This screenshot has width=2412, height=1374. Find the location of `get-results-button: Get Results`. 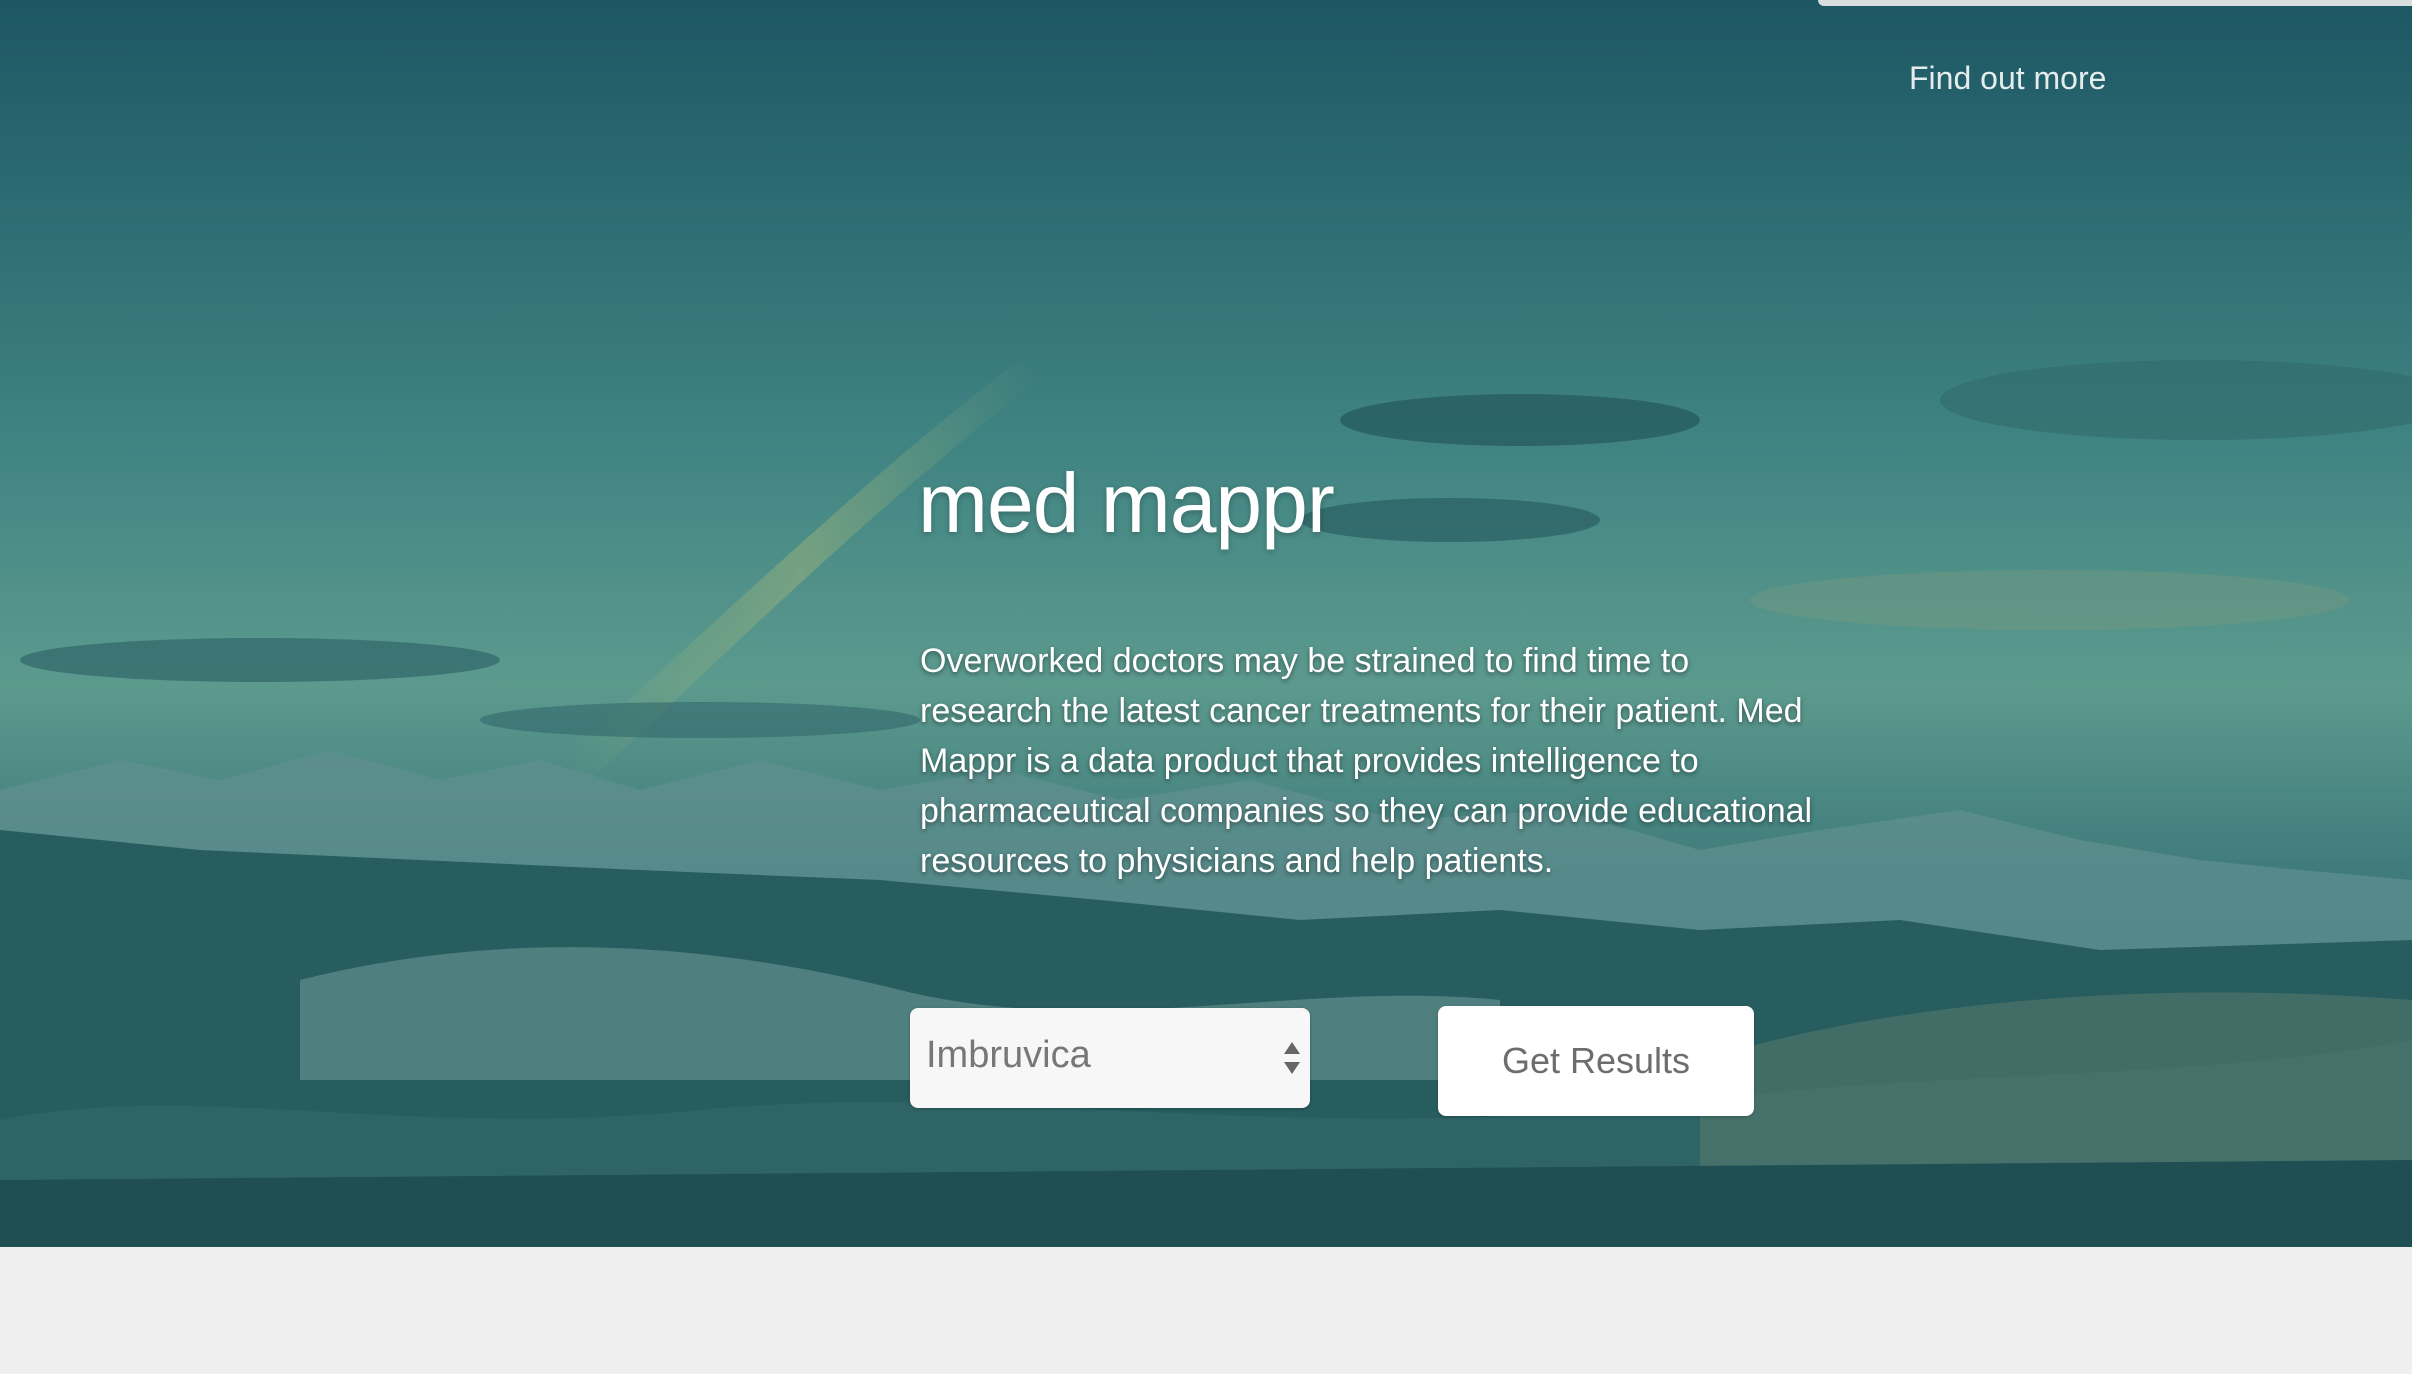

get-results-button: Get Results is located at coordinates (1596, 1061).